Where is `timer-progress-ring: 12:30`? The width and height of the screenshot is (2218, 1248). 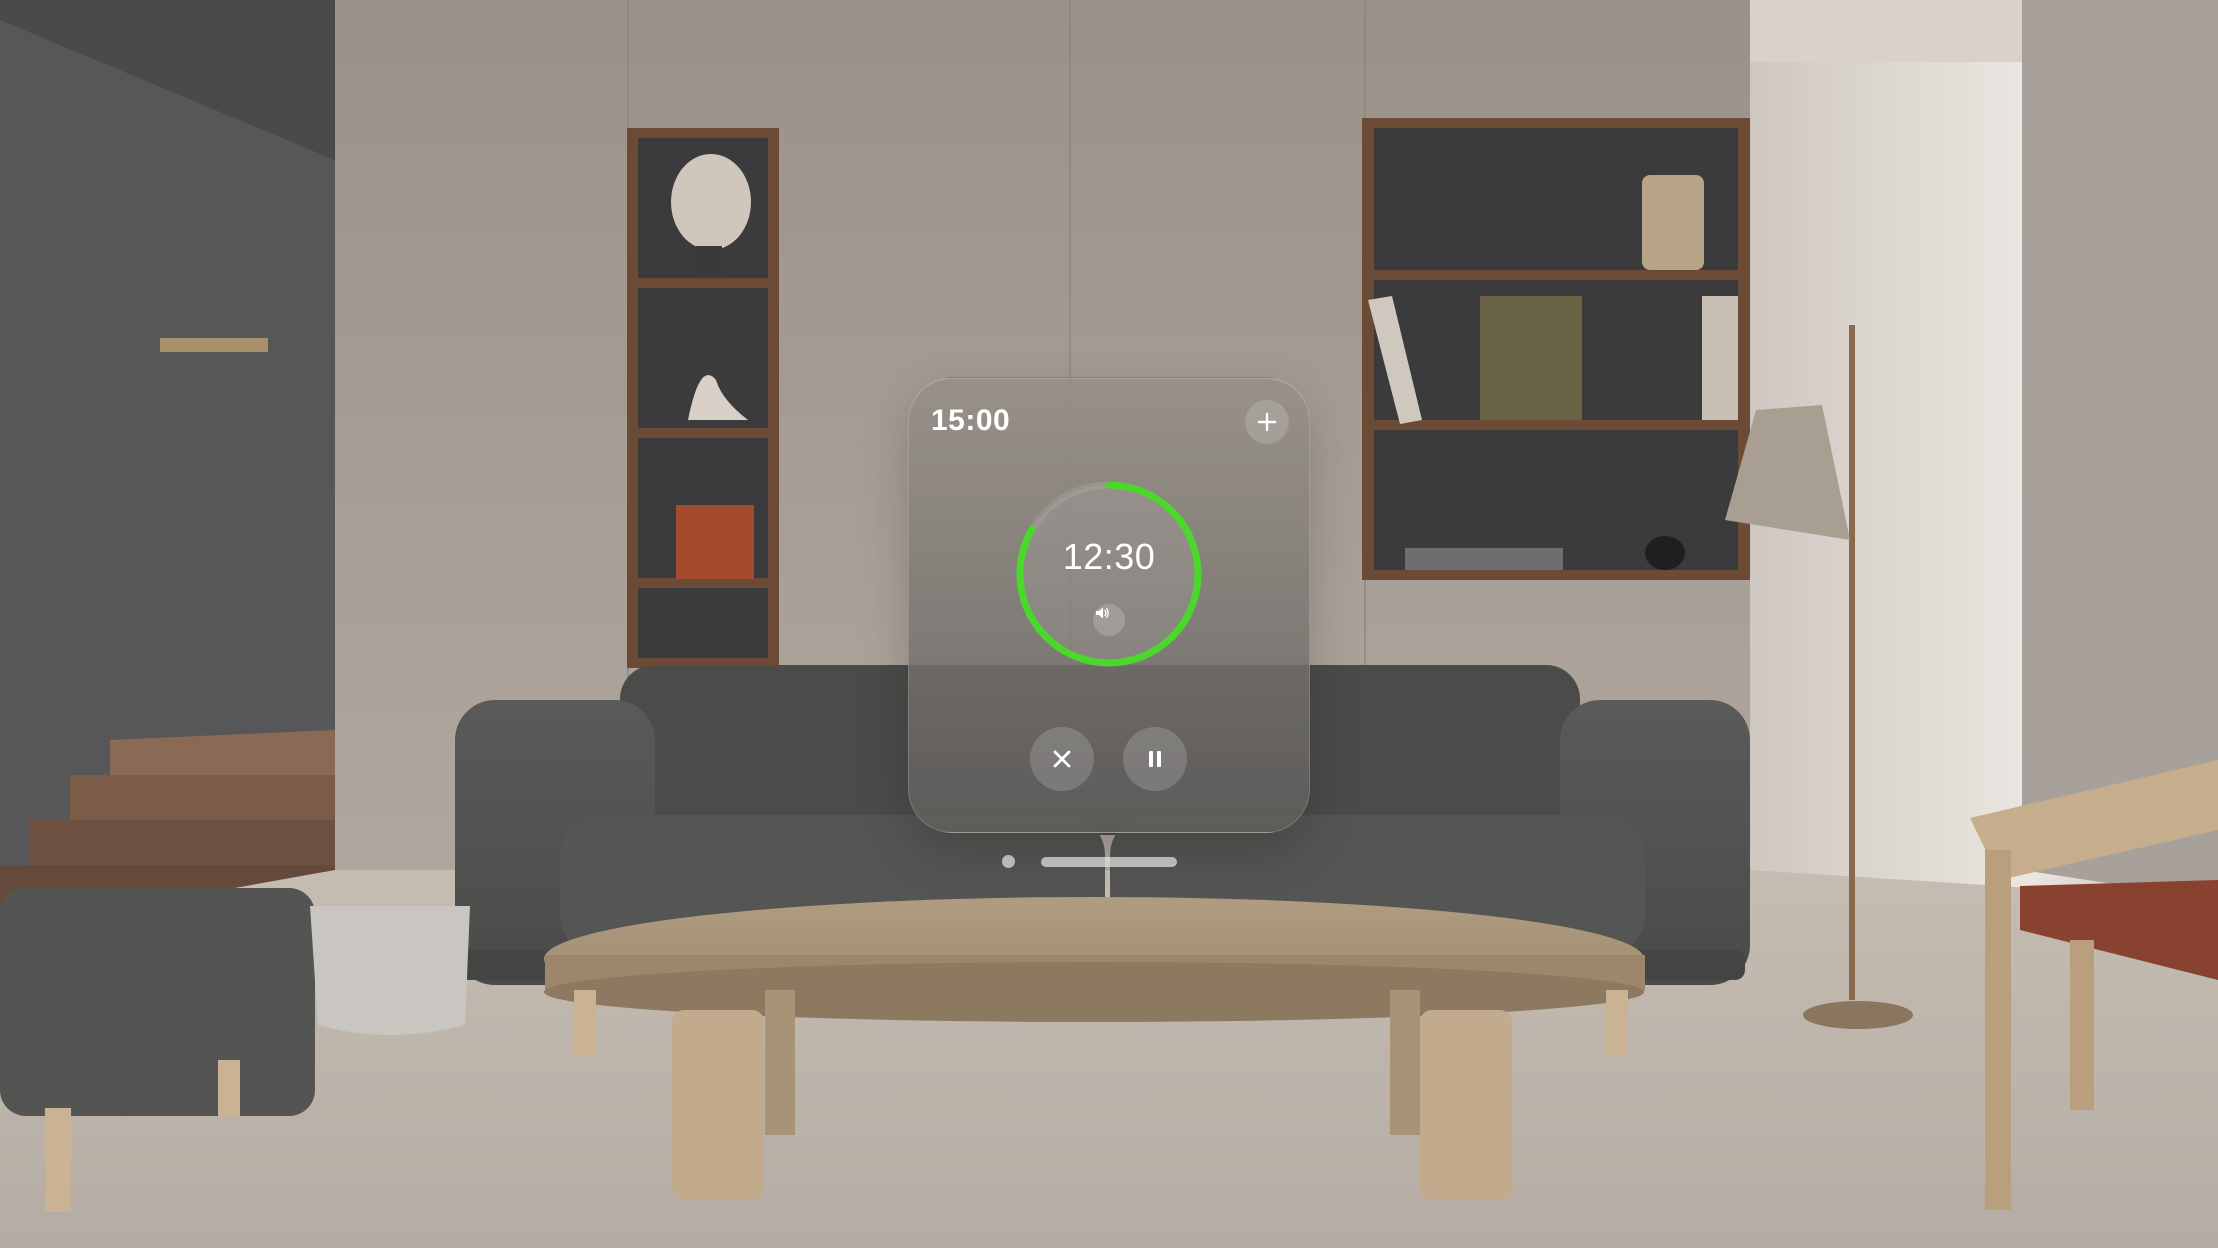
timer-progress-ring: 12:30 is located at coordinates (1109, 574).